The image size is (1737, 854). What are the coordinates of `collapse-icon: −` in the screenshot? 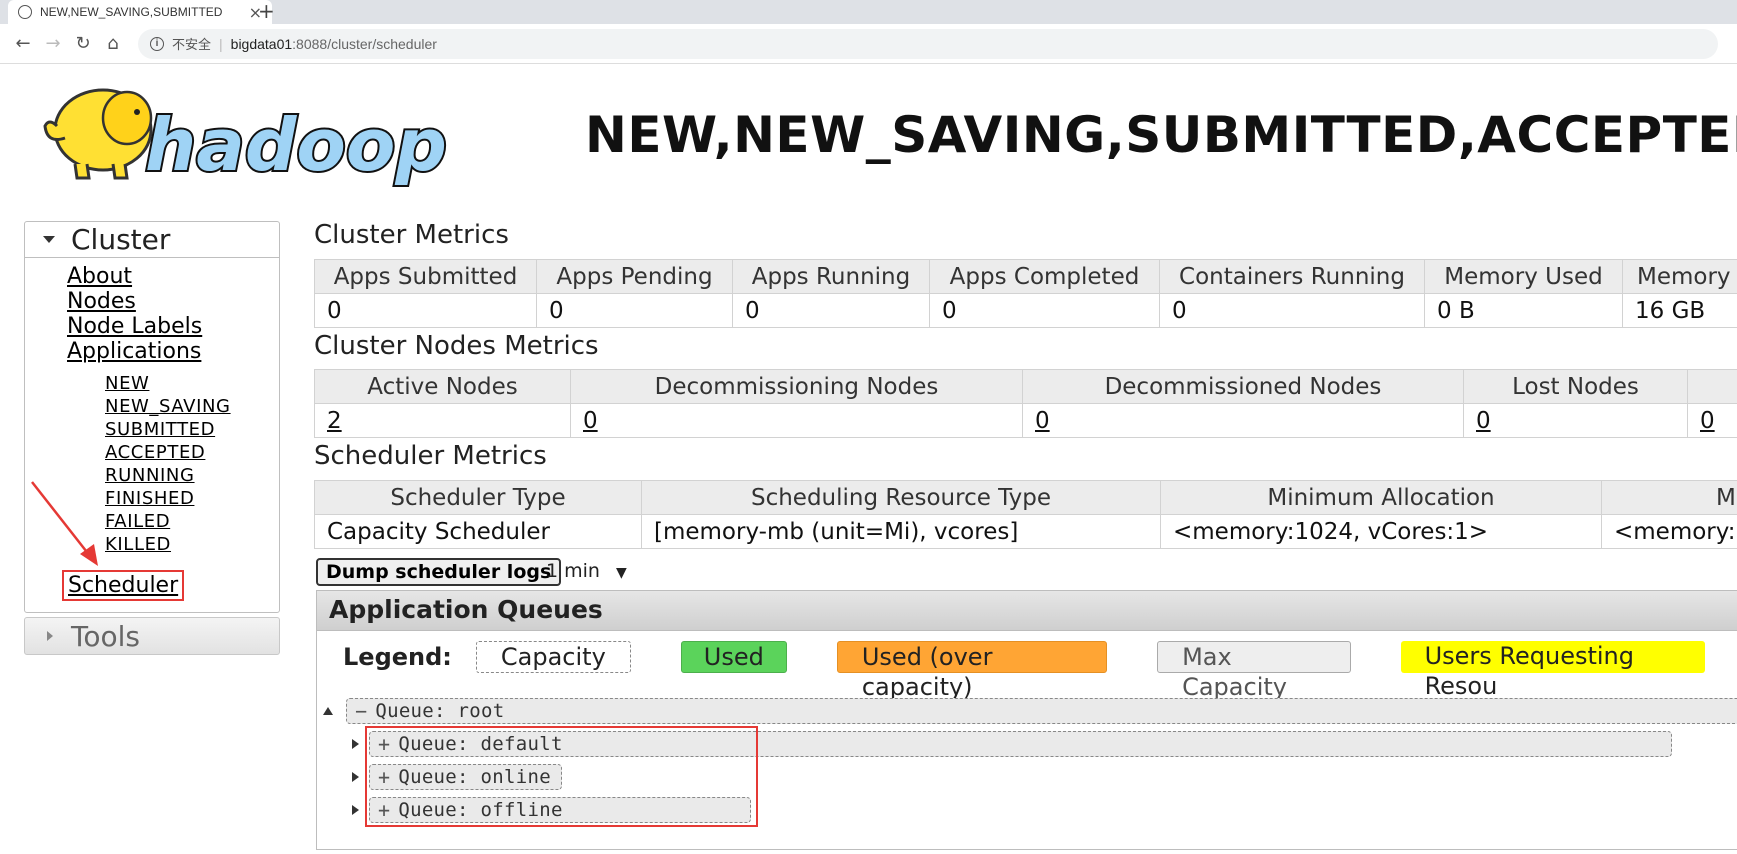 It's located at (361, 711).